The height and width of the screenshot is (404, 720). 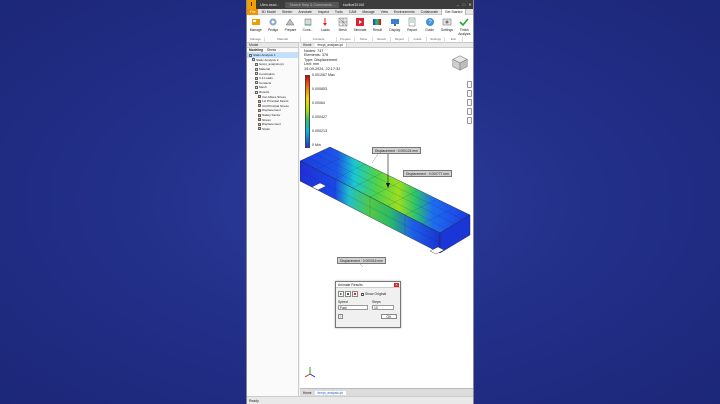 What do you see at coordinates (470, 4) in the screenshot?
I see `close-button: ✕` at bounding box center [470, 4].